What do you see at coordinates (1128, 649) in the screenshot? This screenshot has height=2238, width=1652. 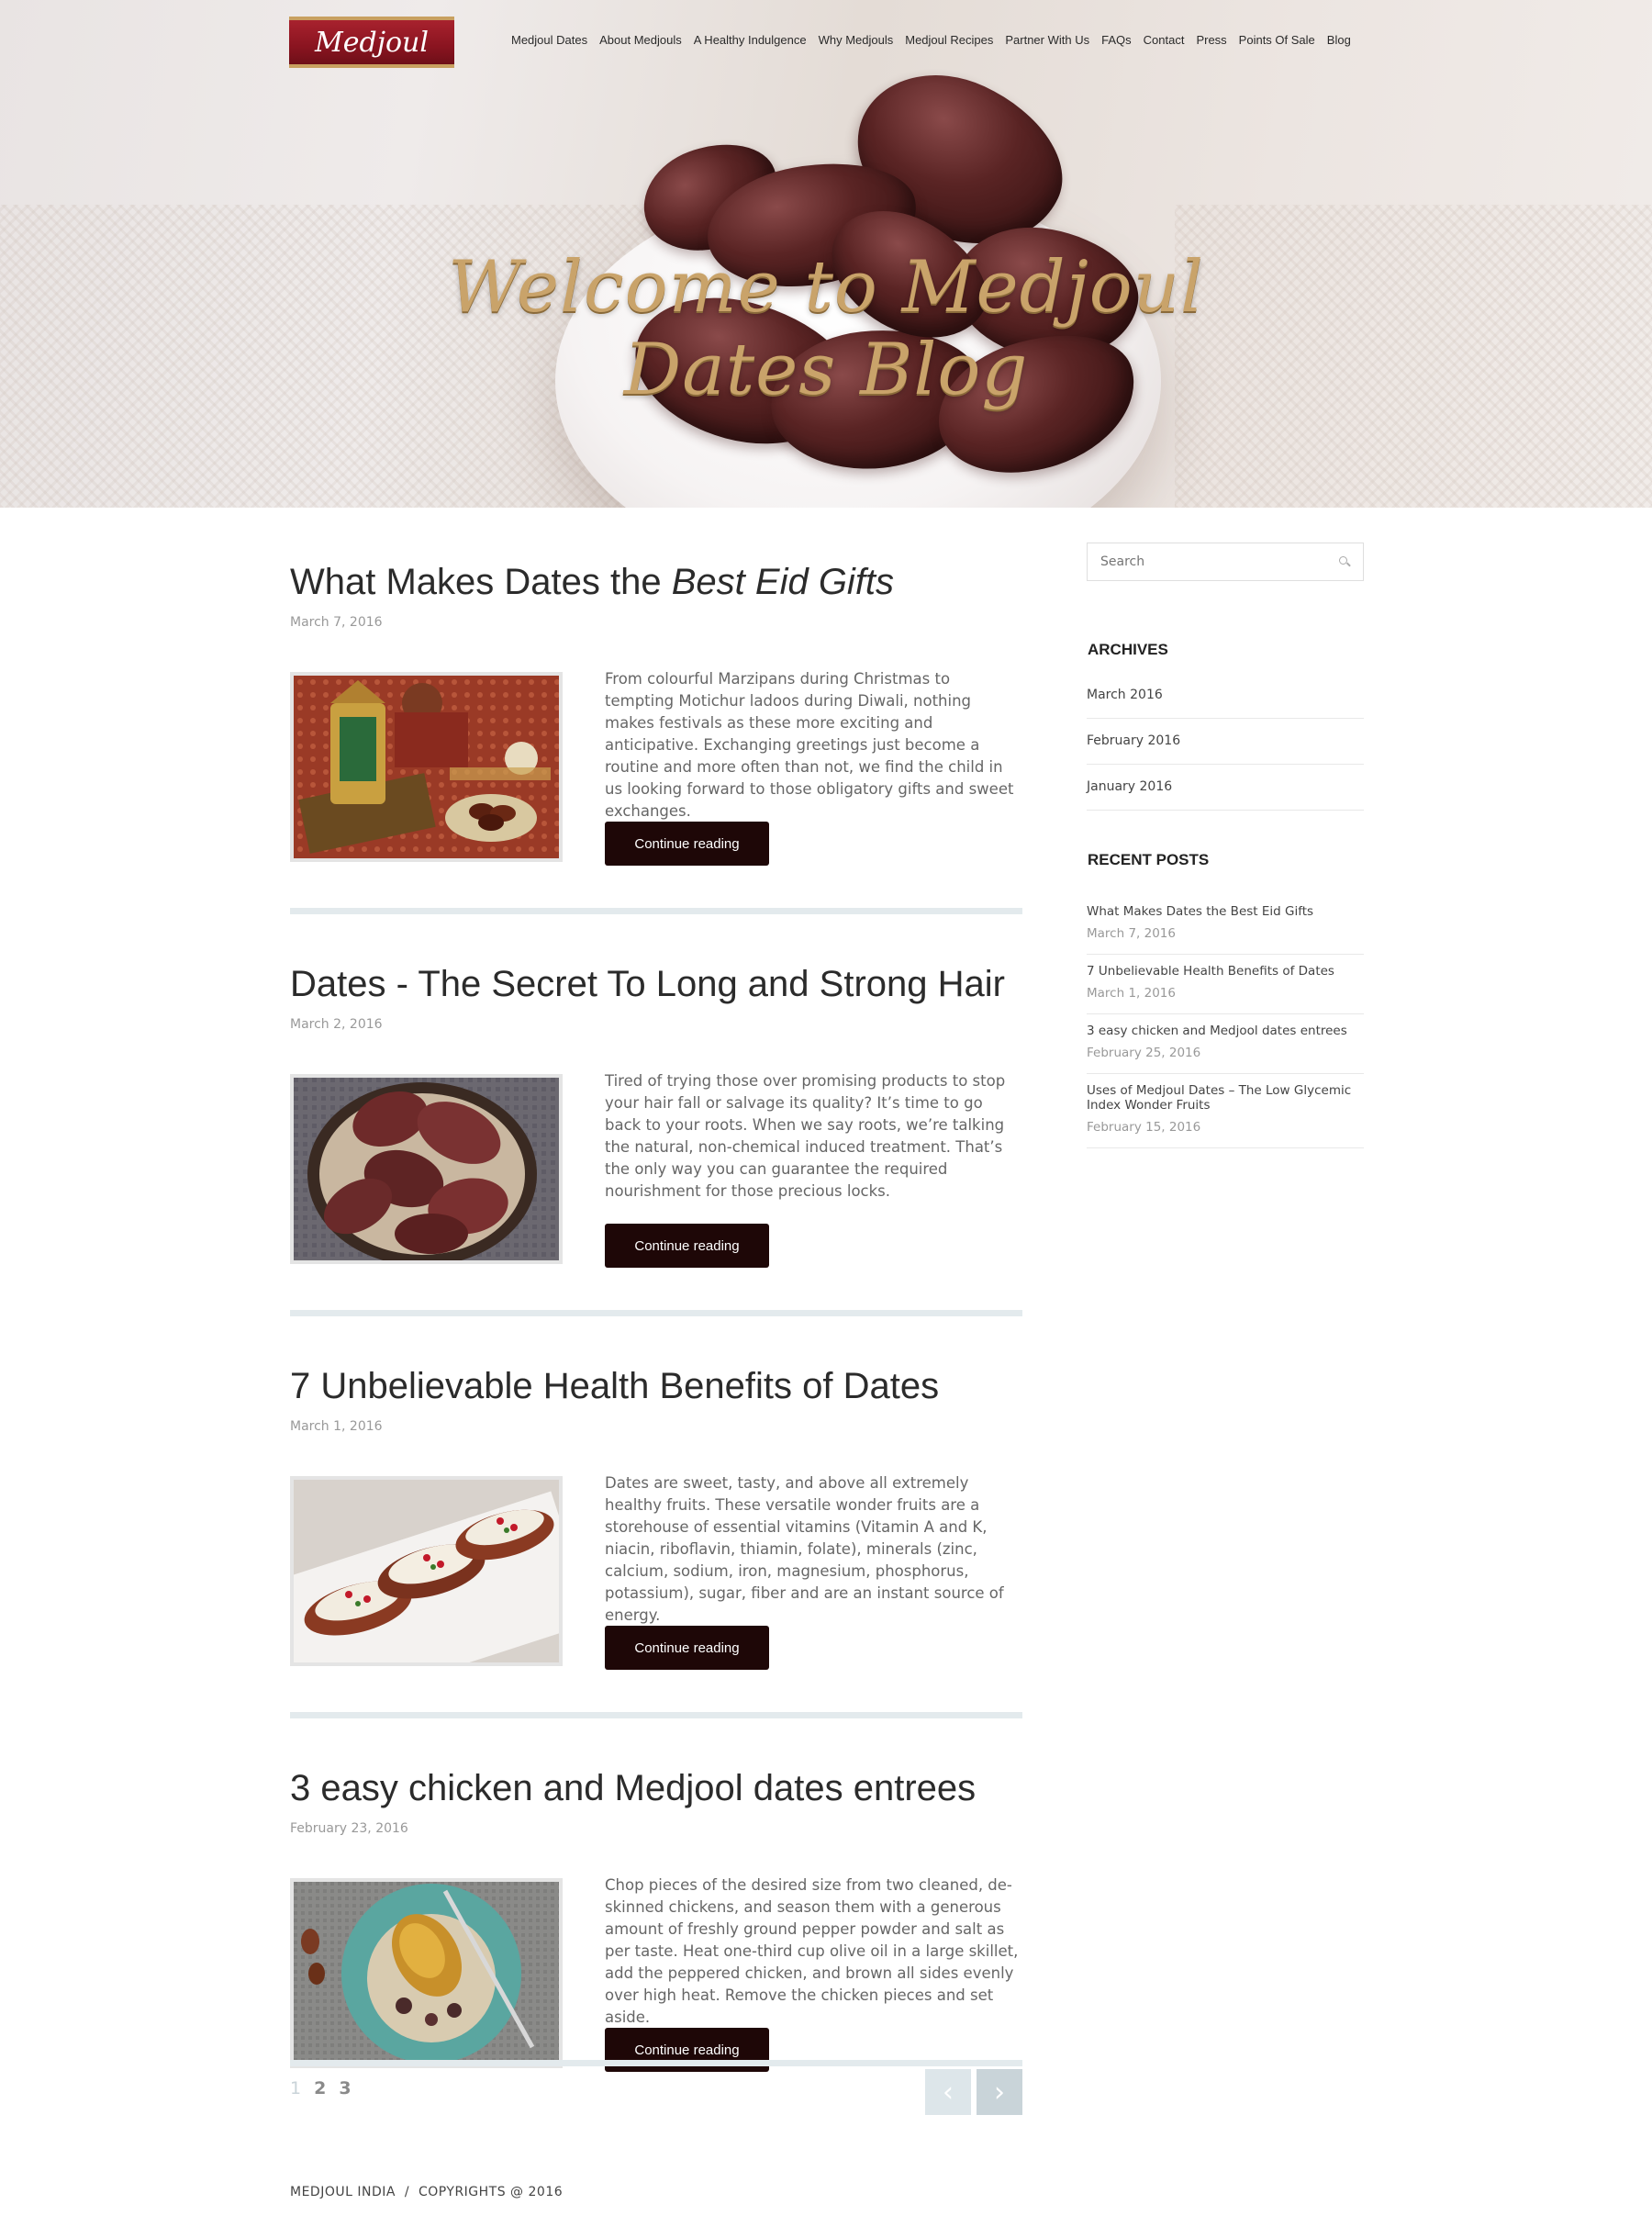 I see `archives-title: ARCHIVES` at bounding box center [1128, 649].